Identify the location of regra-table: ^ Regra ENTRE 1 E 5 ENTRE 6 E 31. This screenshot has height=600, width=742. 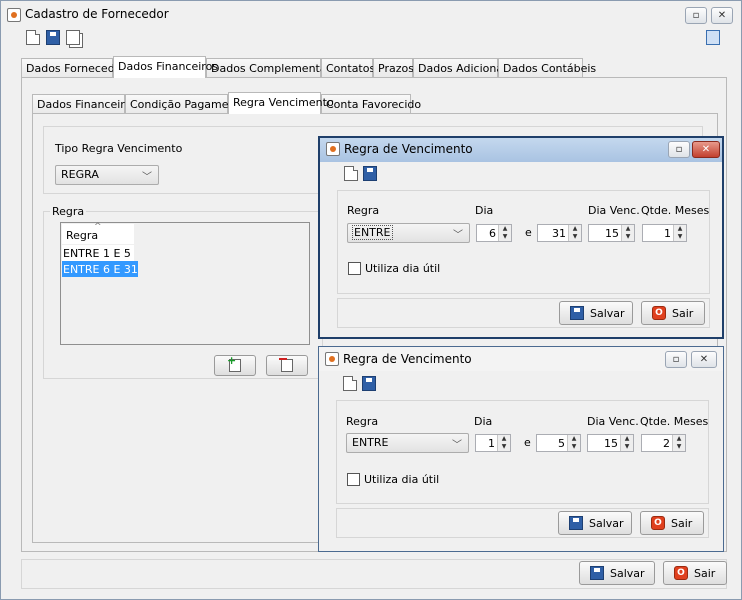
(185, 283).